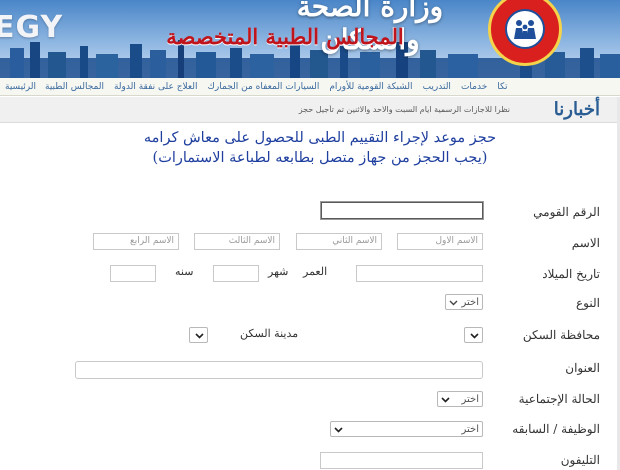 The height and width of the screenshot is (470, 620). I want to click on city-select, so click(198, 335).